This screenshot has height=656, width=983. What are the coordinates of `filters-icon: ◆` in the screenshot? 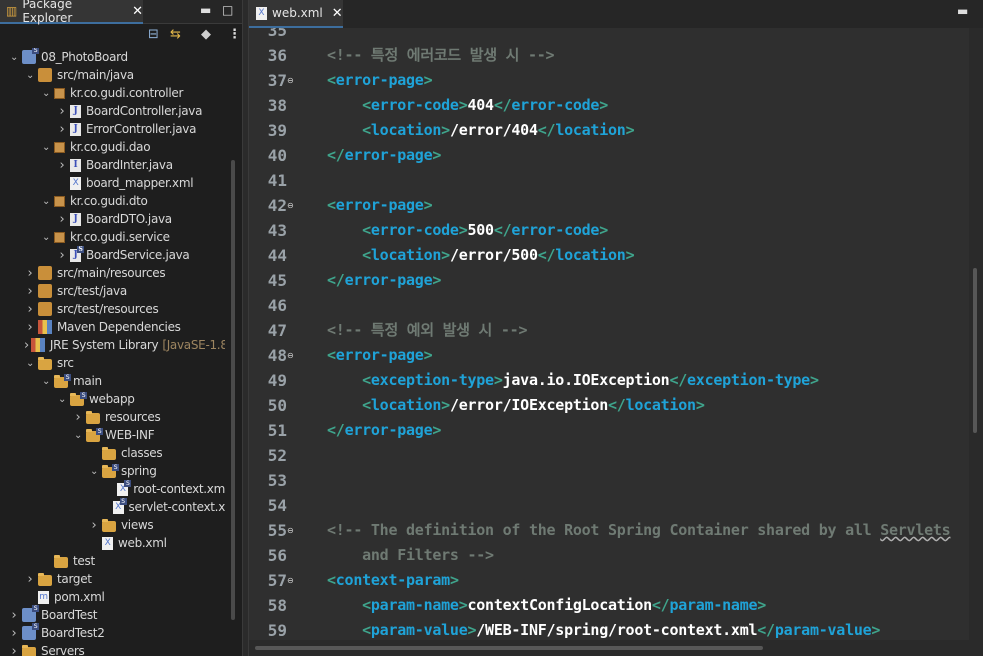 It's located at (206, 34).